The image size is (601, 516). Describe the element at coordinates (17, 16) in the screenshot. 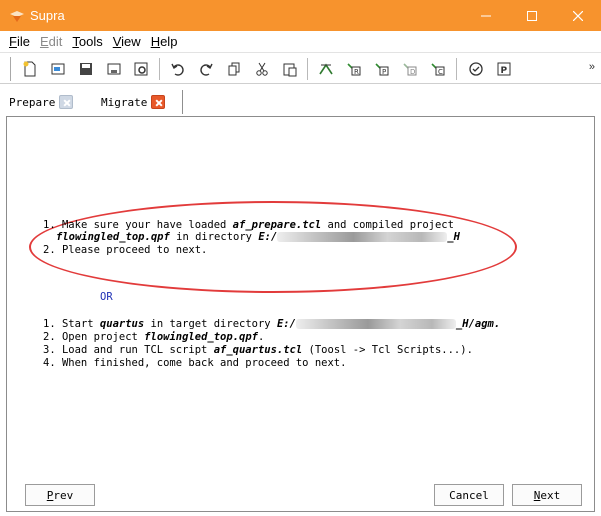

I see `supra-app-icon` at that location.